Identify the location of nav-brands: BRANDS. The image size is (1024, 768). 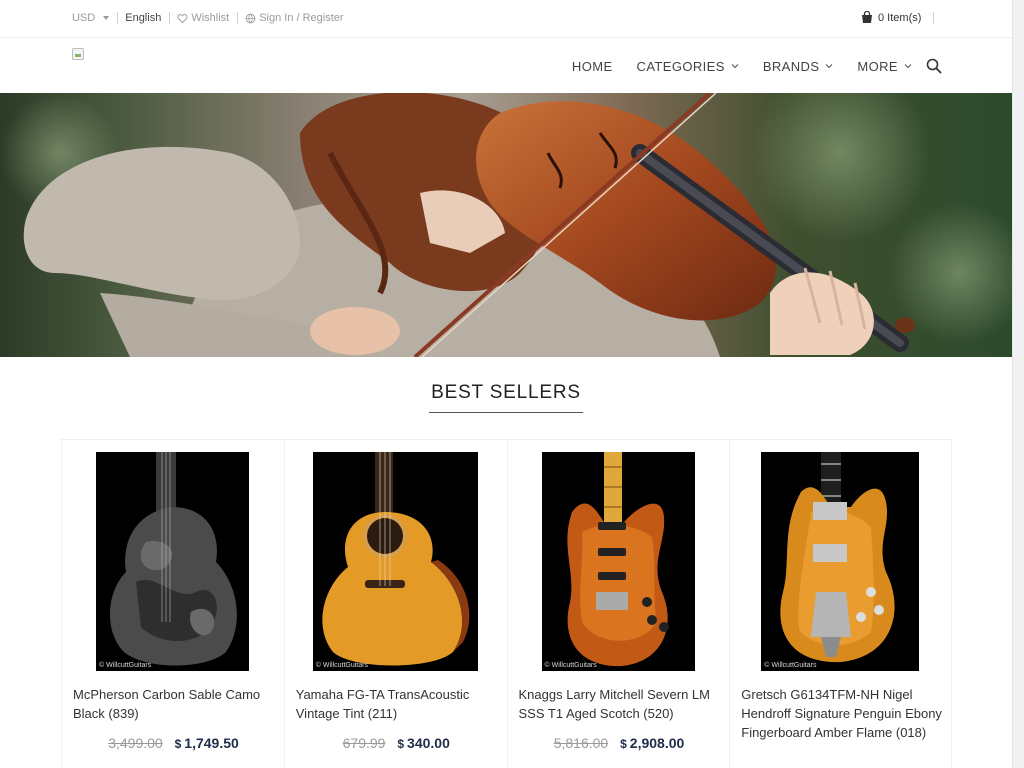
(798, 66).